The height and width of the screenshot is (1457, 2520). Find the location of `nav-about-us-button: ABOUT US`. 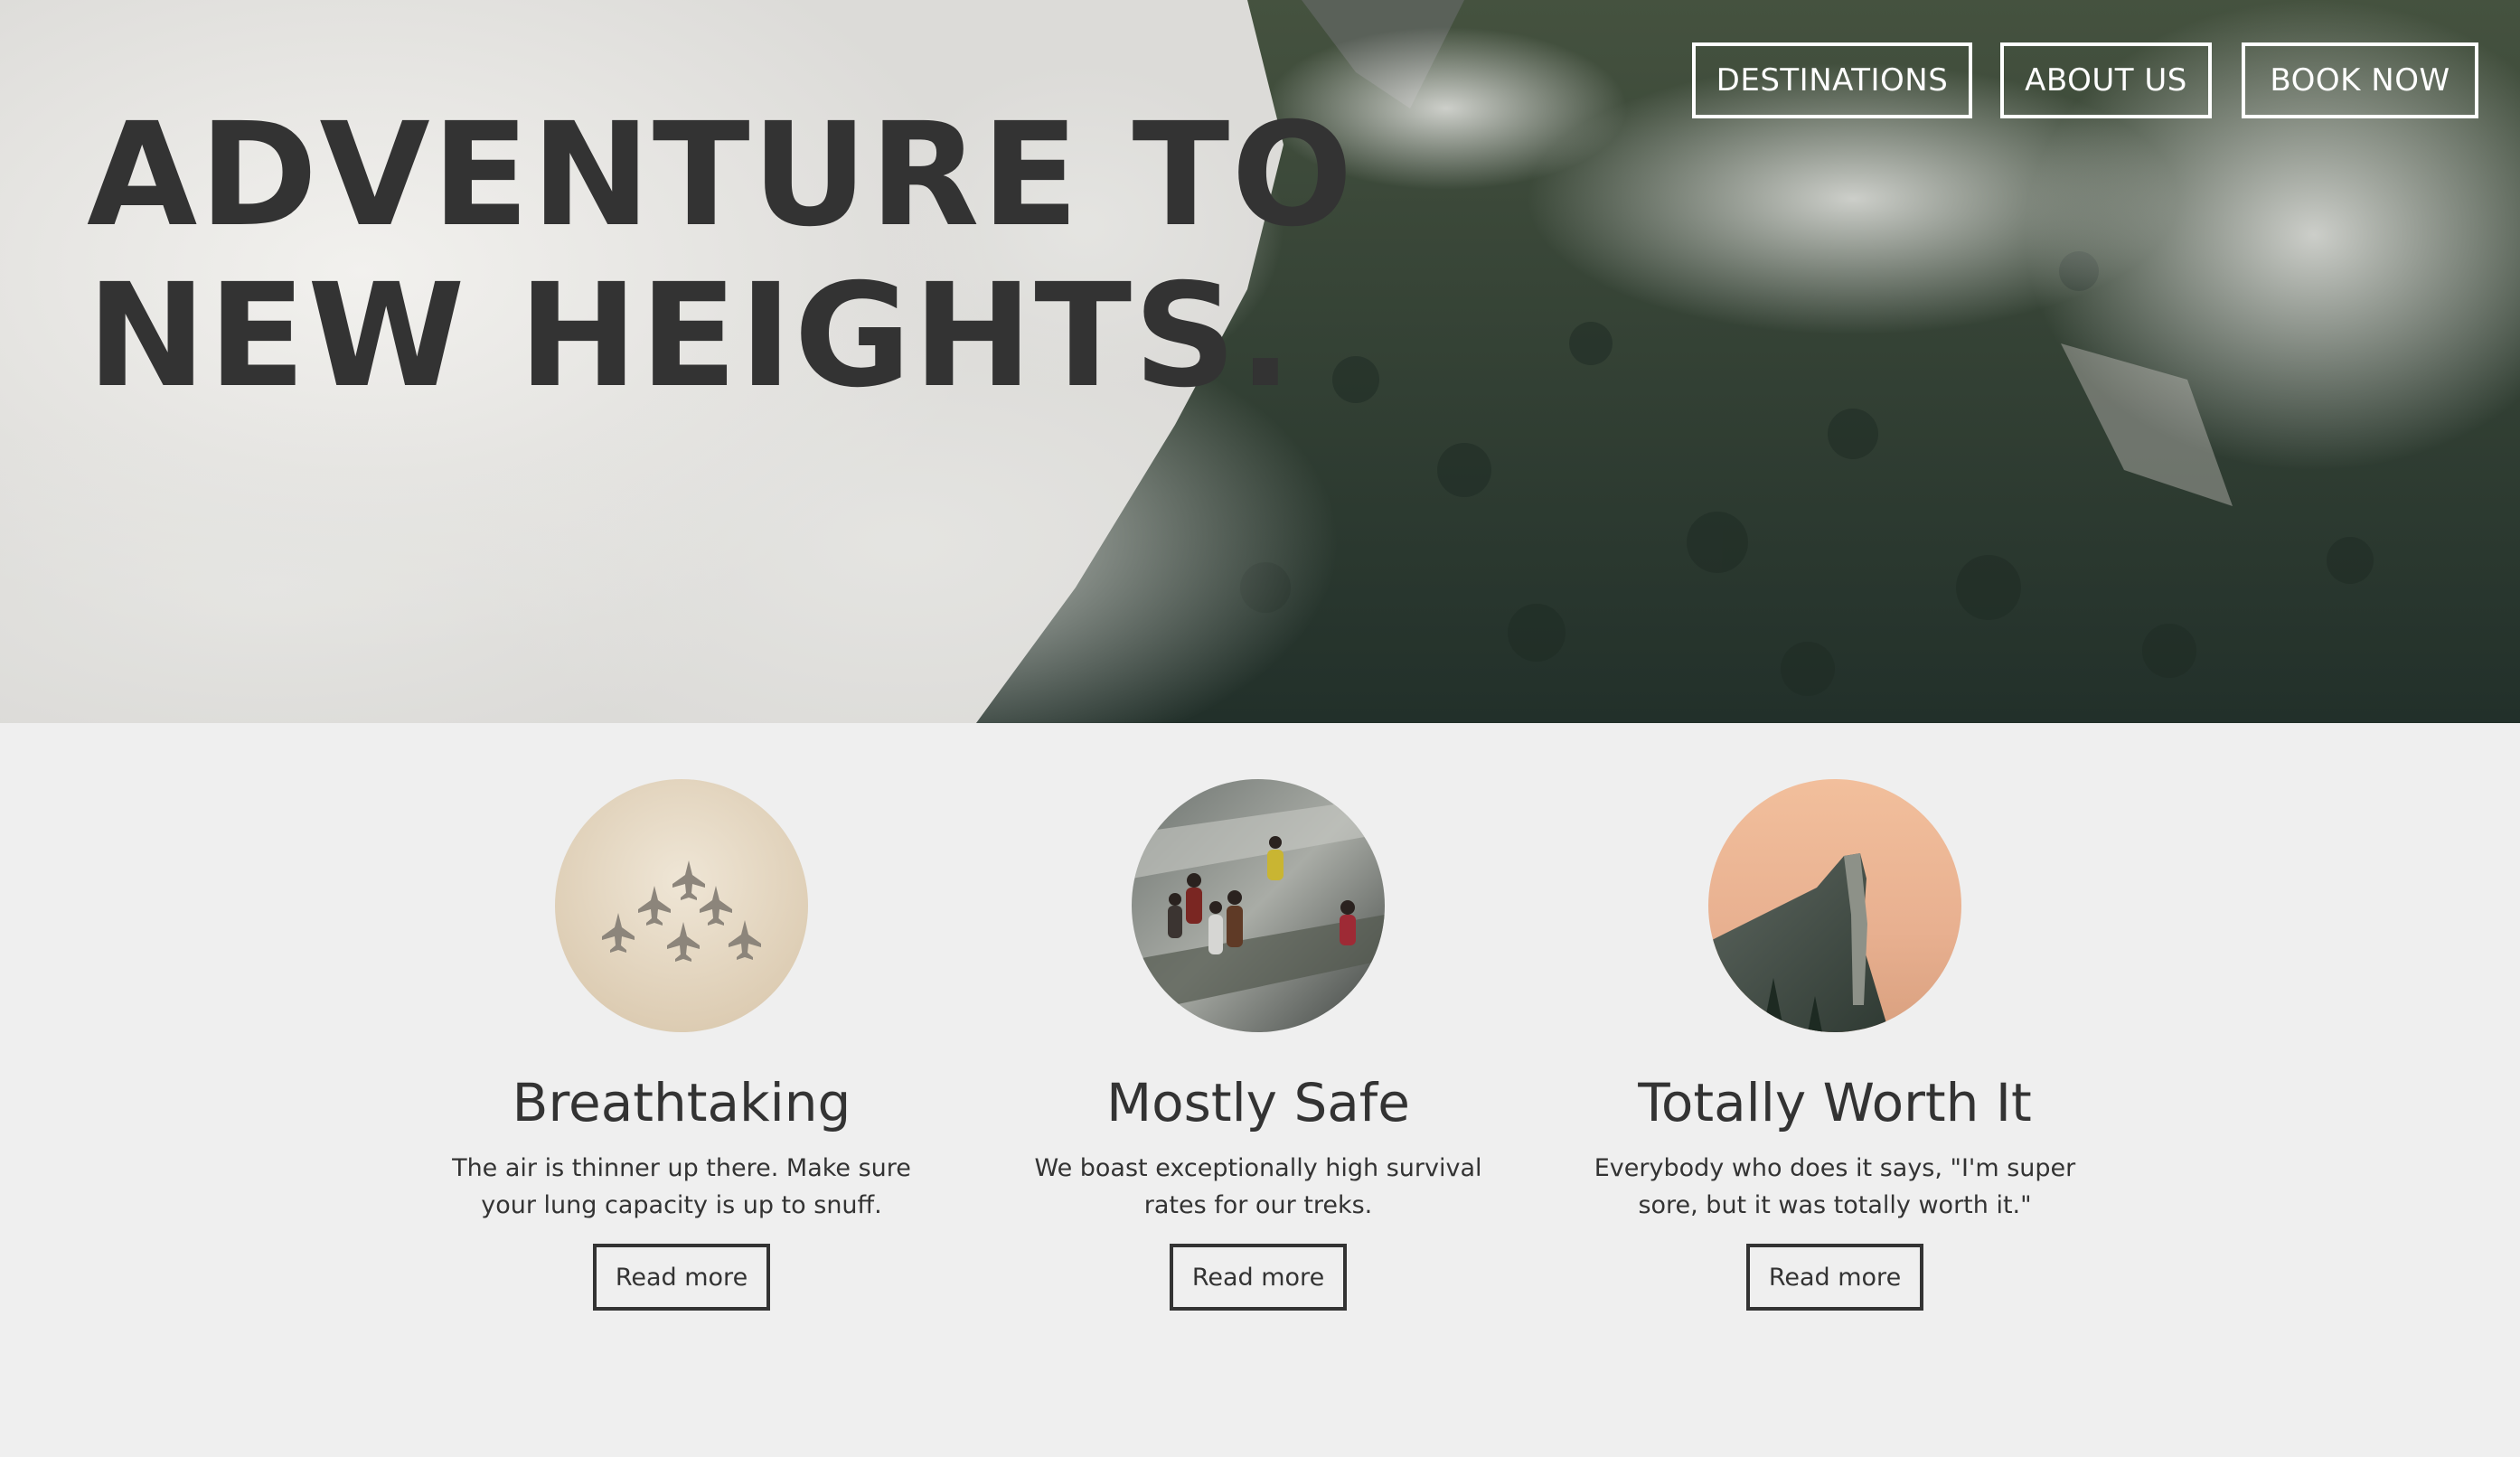

nav-about-us-button: ABOUT US is located at coordinates (2106, 80).